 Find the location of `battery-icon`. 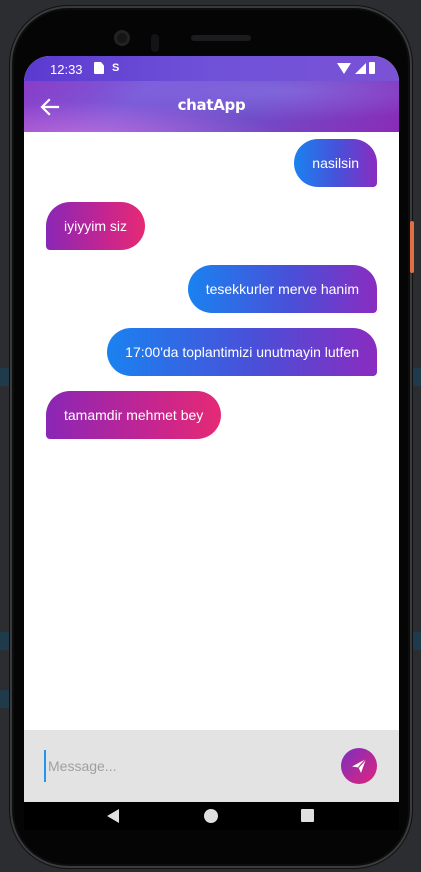

battery-icon is located at coordinates (372, 68).